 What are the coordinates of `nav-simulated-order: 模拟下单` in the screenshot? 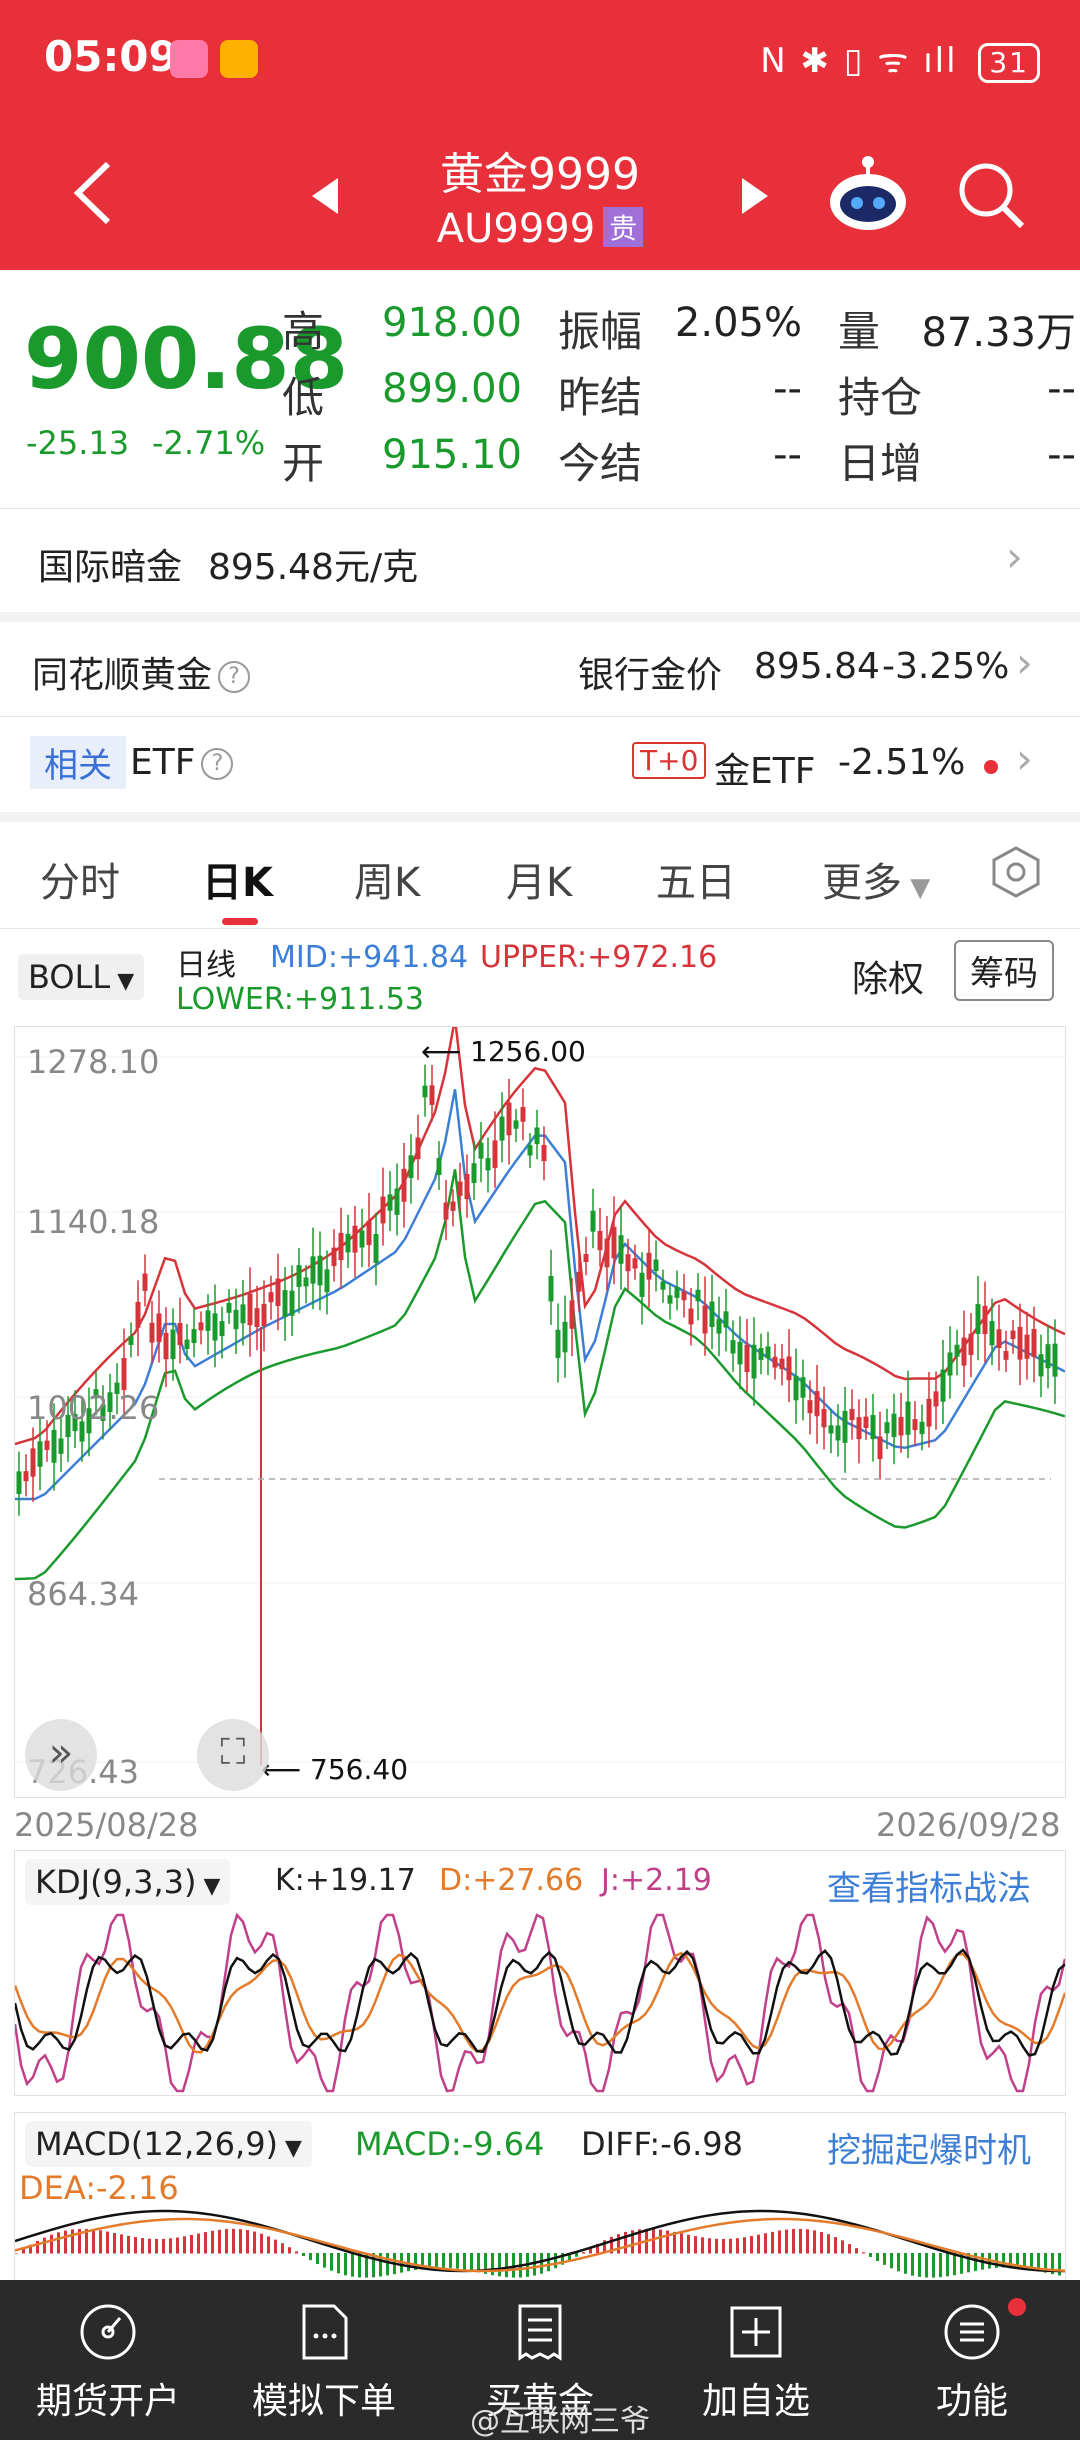 It's located at (324, 2360).